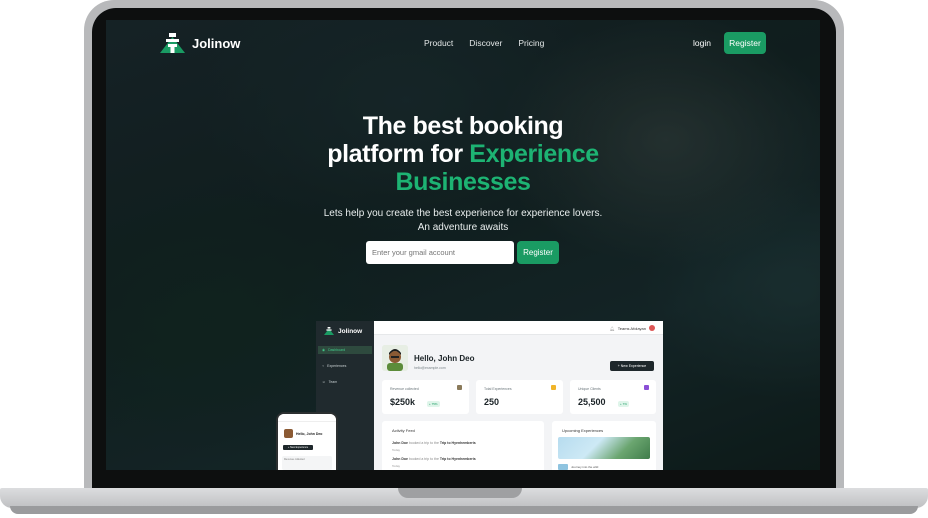 This screenshot has height=518, width=928. Describe the element at coordinates (589, 389) in the screenshot. I see `card-label: Unique Clients` at that location.